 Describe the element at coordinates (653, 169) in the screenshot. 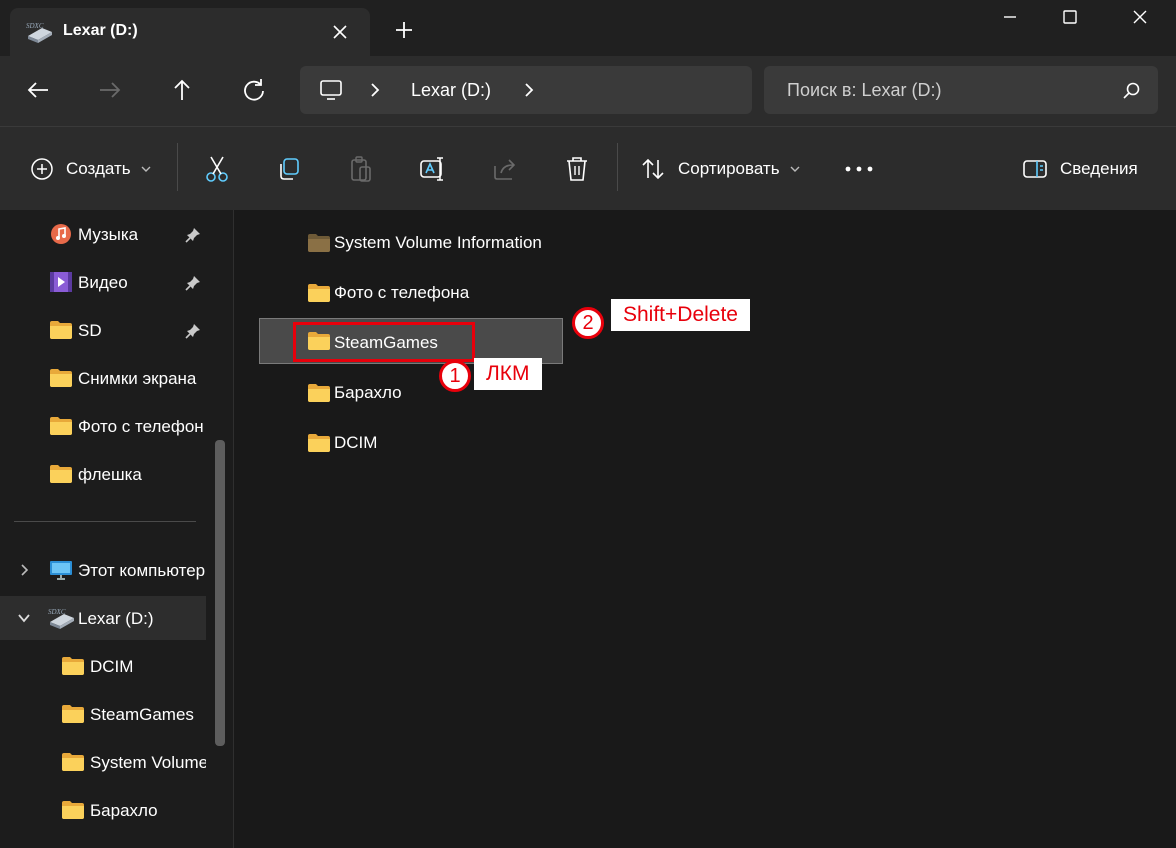

I see `sort-icon` at that location.